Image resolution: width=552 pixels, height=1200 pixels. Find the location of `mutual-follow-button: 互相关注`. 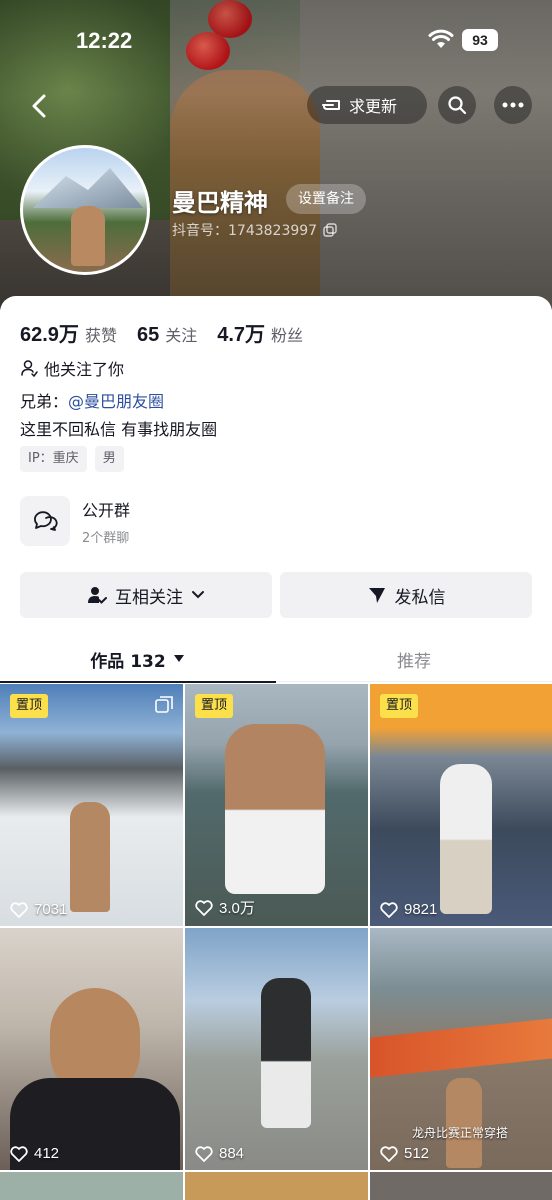

mutual-follow-button: 互相关注 is located at coordinates (146, 595).